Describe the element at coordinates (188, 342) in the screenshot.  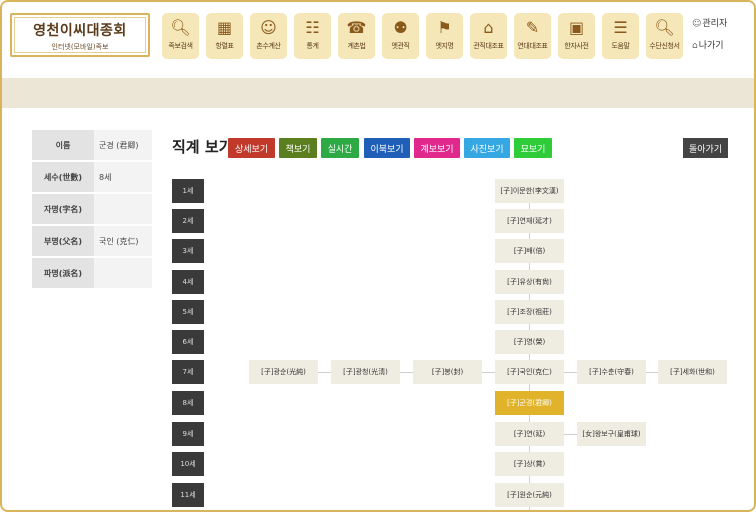
I see `generation-label: 6세` at that location.